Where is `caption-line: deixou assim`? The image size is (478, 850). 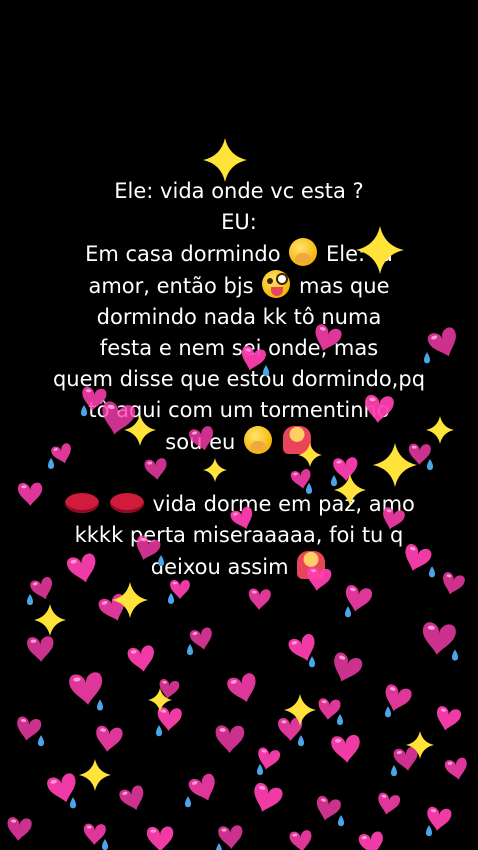 caption-line: deixou assim is located at coordinates (239, 567).